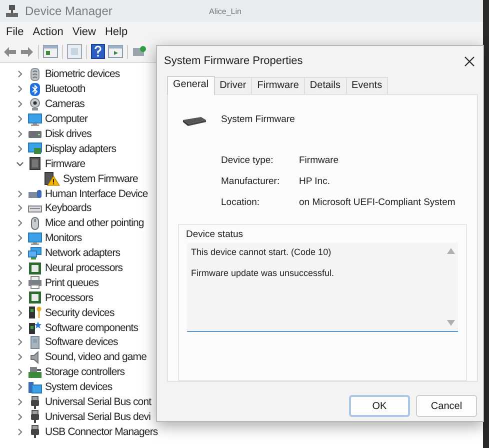 The height and width of the screenshot is (448, 489). Describe the element at coordinates (81, 342) in the screenshot. I see `tree-item: Software devices` at that location.